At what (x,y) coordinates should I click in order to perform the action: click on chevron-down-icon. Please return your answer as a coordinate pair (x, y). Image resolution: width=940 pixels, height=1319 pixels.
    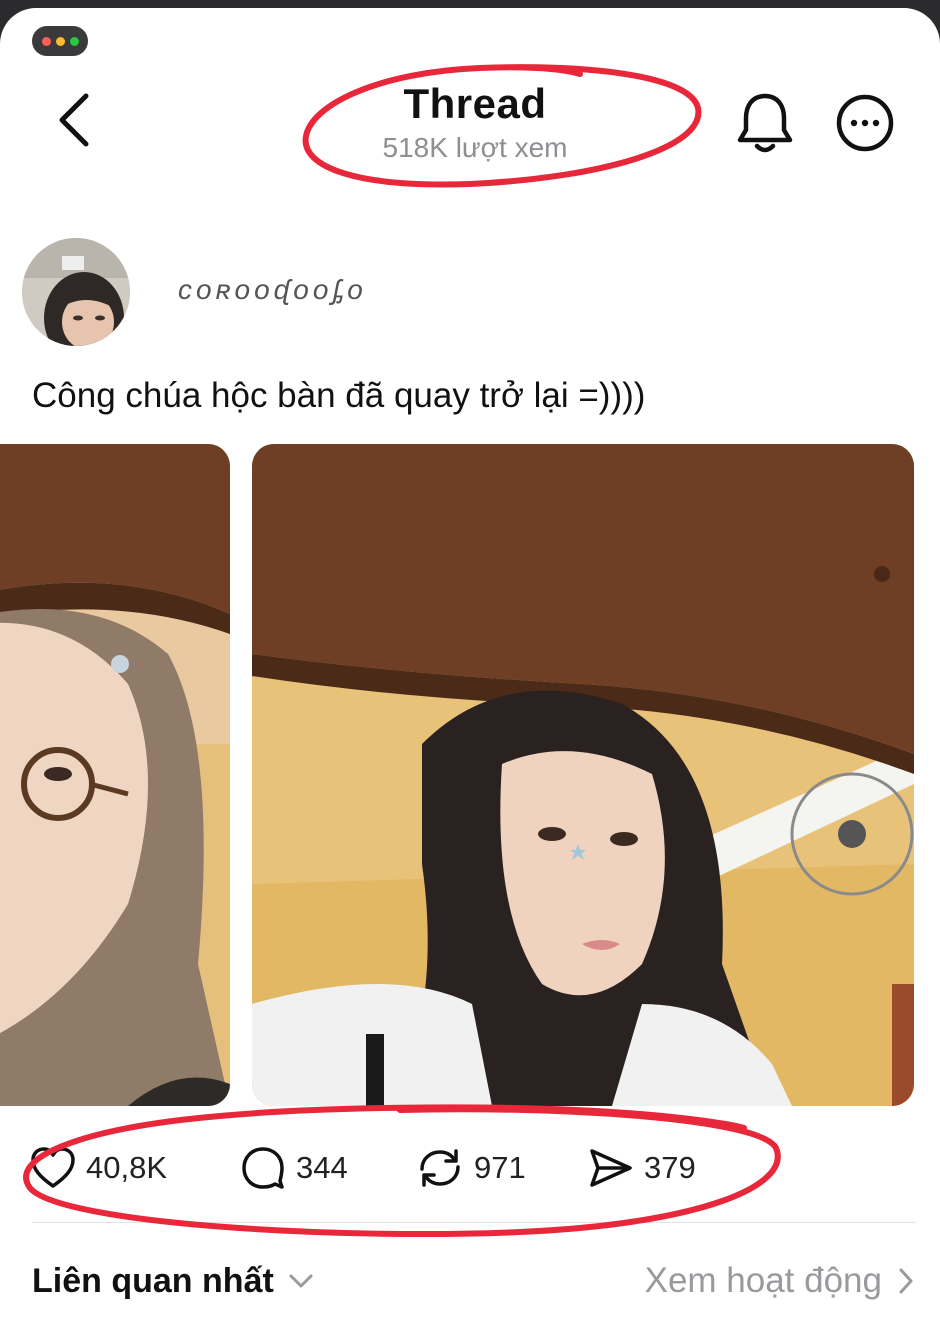
    Looking at the image, I should click on (301, 1281).